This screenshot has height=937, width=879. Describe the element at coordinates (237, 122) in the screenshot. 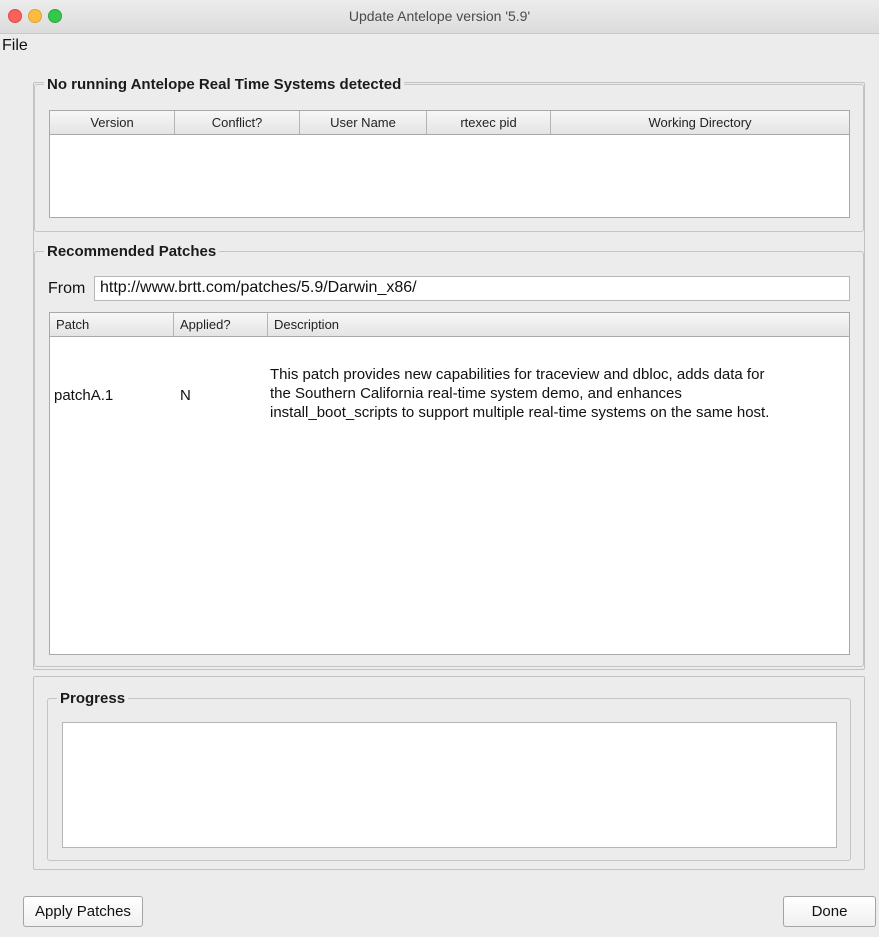

I see `rts-col-conflict: Conflict?` at that location.